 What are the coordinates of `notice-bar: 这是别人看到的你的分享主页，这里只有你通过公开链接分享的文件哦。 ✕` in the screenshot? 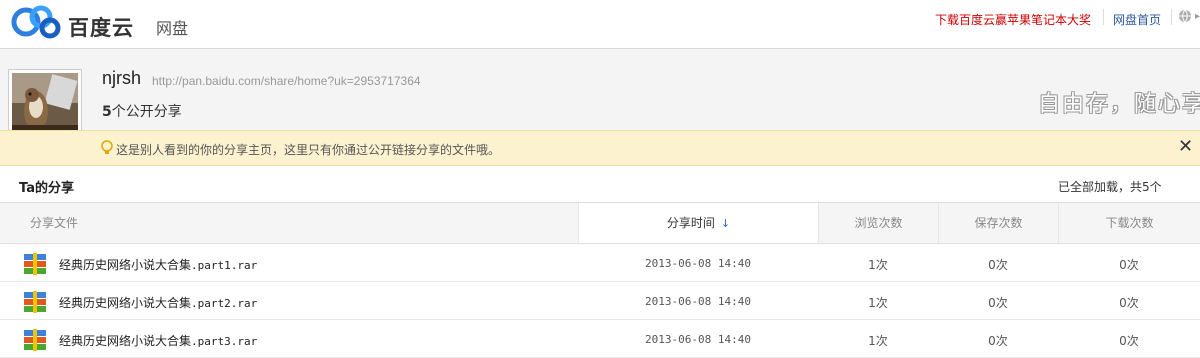 It's located at (600, 148).